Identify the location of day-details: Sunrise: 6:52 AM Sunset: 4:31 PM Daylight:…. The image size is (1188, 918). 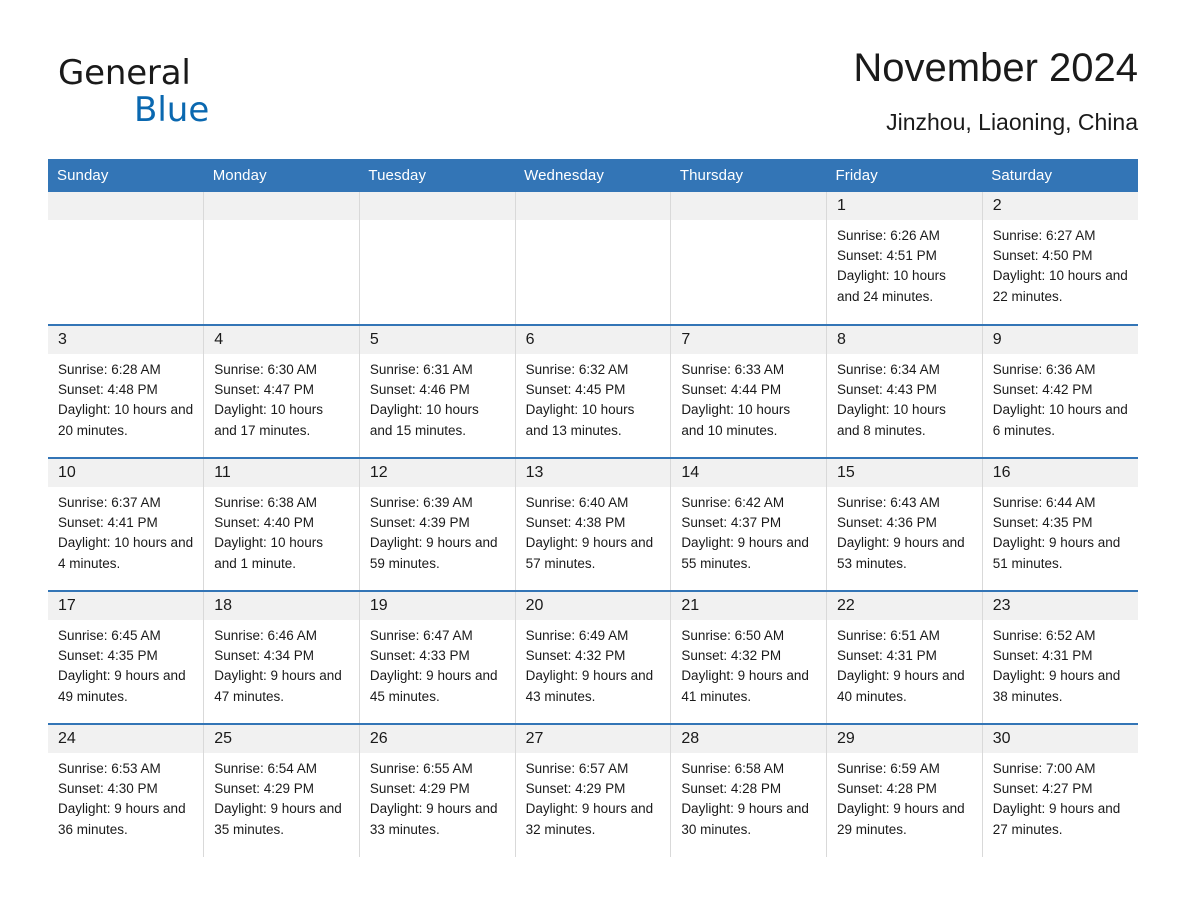
(1060, 663).